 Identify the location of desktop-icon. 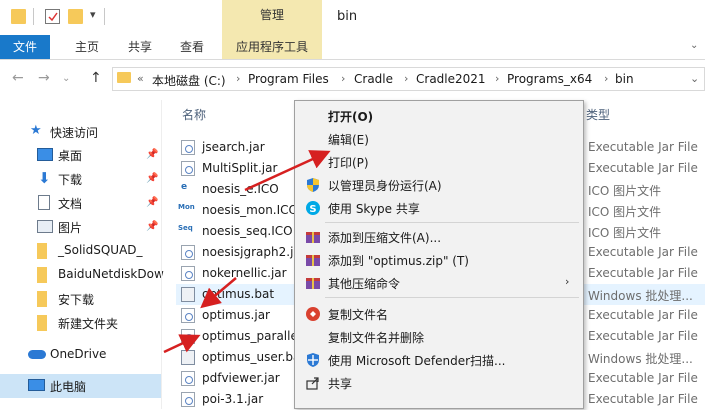
(45, 154).